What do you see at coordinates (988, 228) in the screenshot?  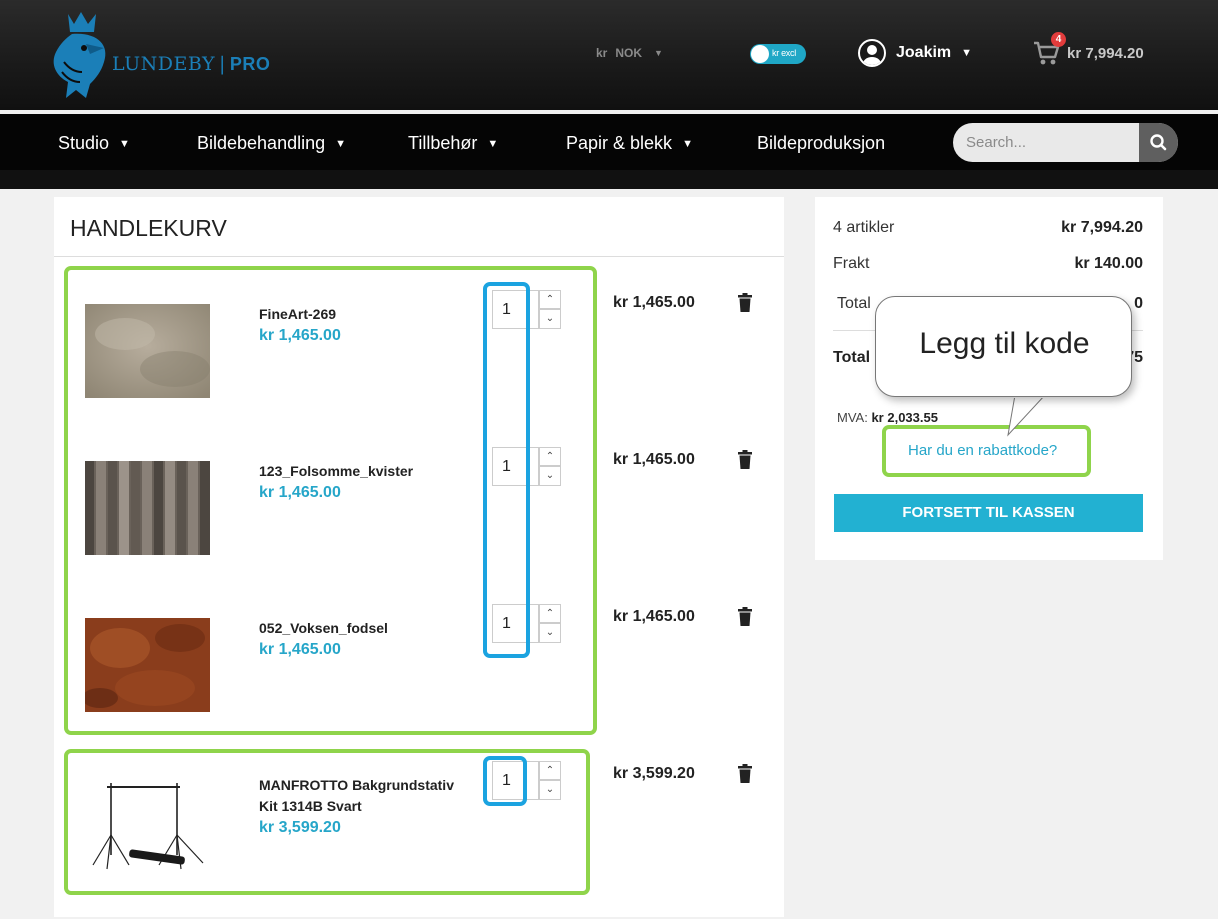 I see `summary-row-articles: 4 artikler kr 7,994.20` at bounding box center [988, 228].